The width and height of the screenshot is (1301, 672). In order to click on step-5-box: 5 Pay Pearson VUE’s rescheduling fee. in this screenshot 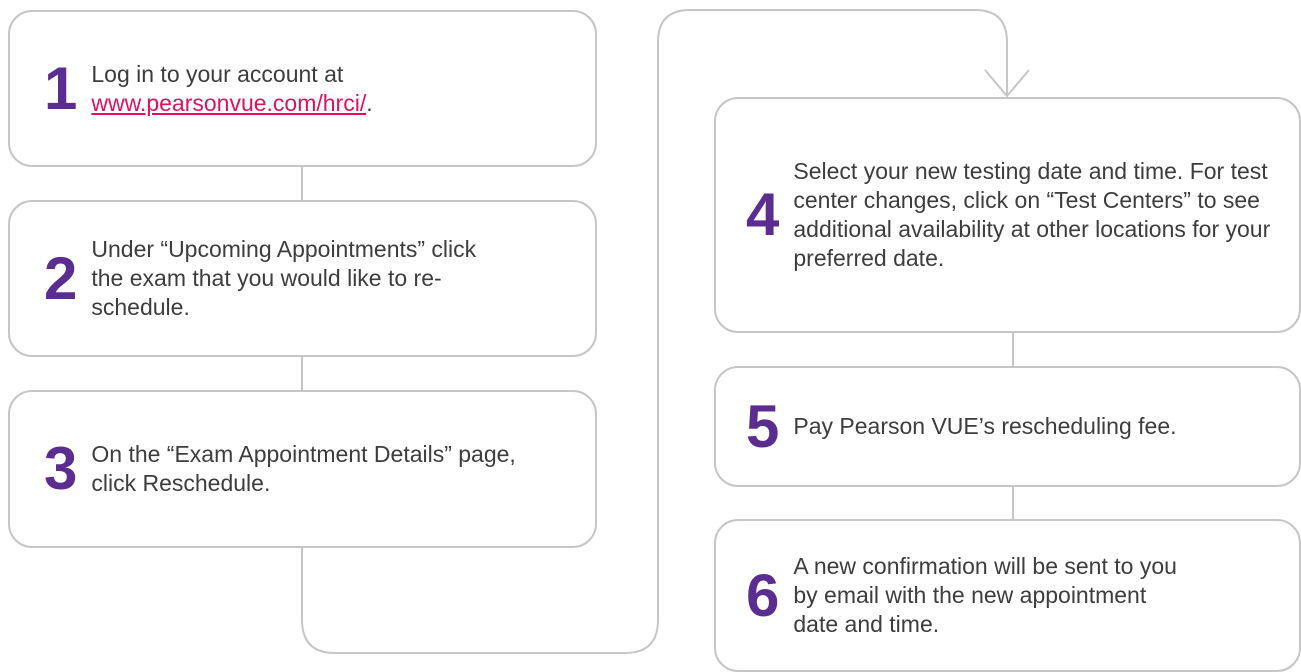, I will do `click(1007, 426)`.